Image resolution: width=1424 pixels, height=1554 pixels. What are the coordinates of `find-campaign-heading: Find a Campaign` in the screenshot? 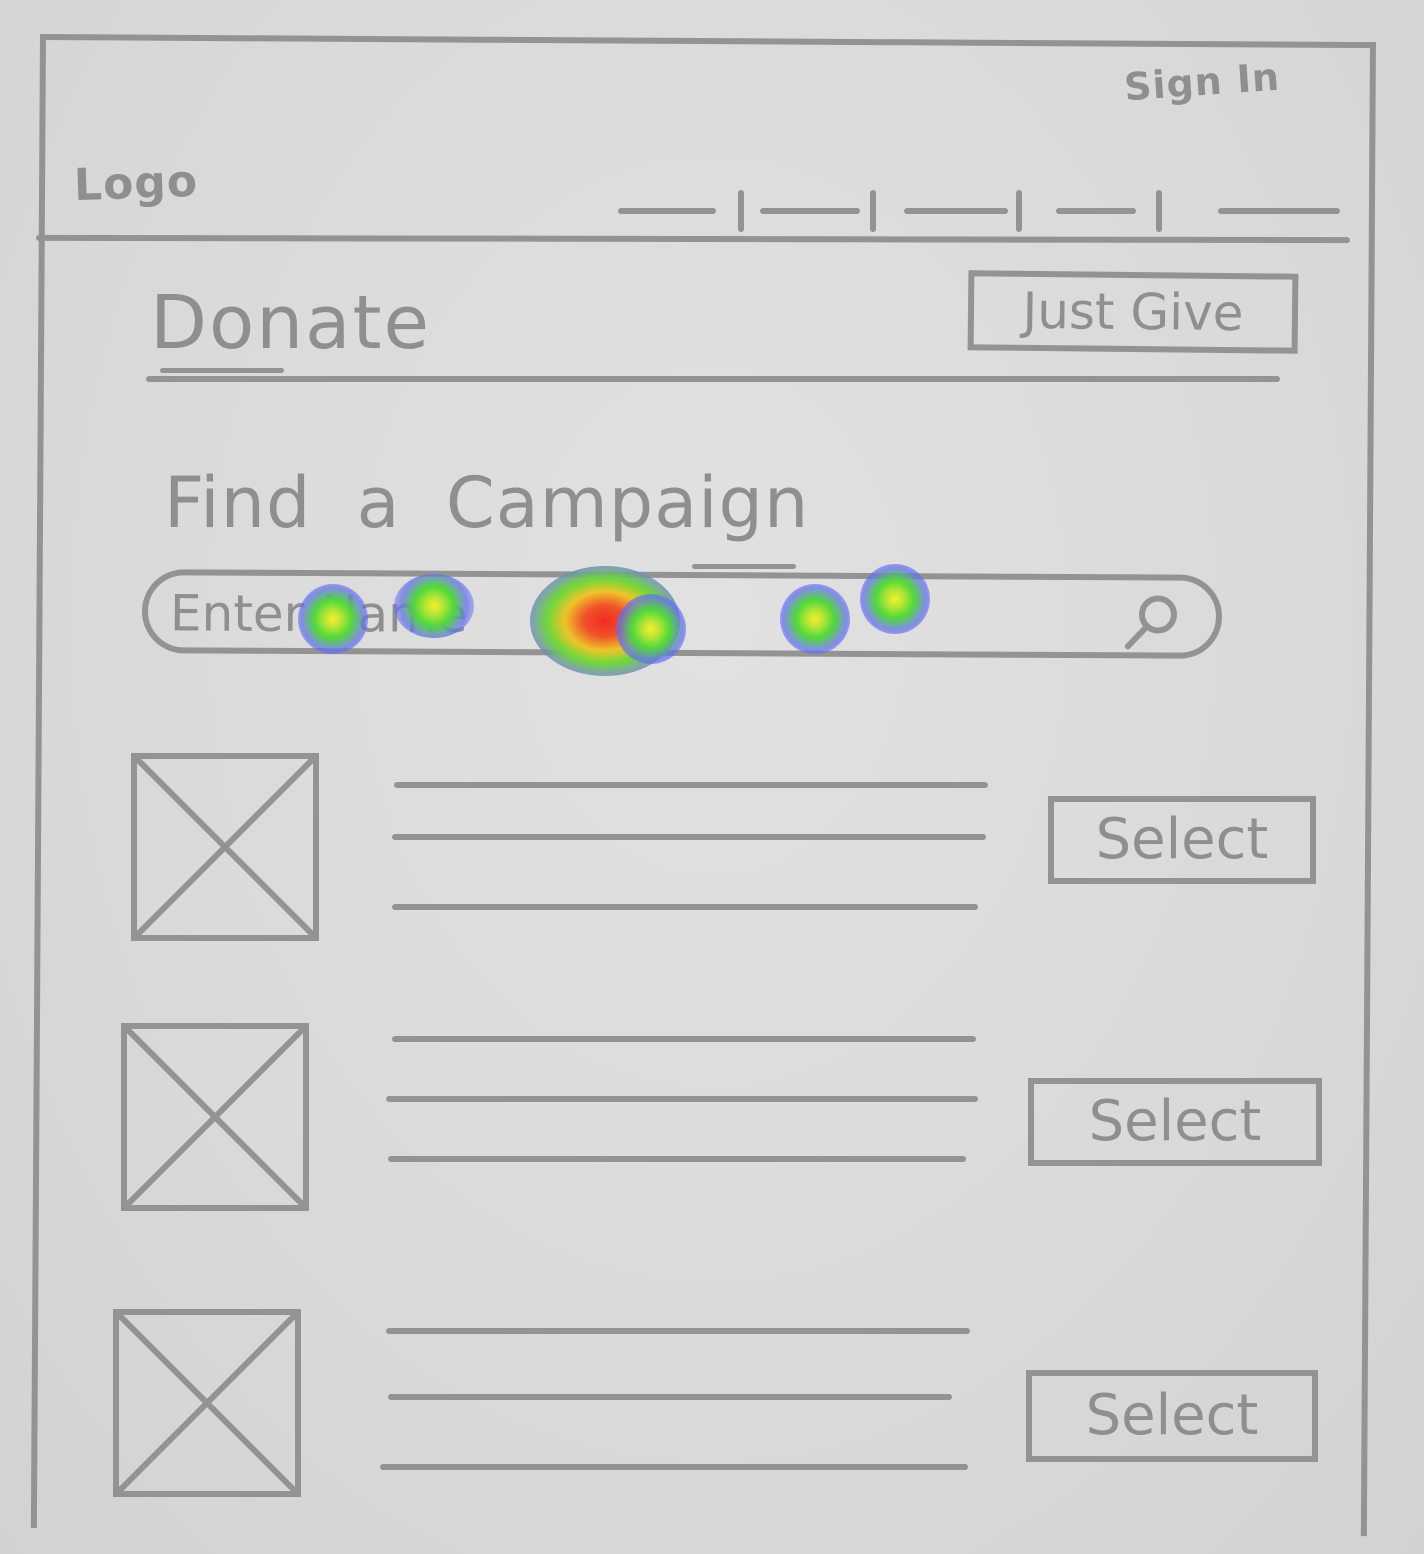 It's located at (487, 503).